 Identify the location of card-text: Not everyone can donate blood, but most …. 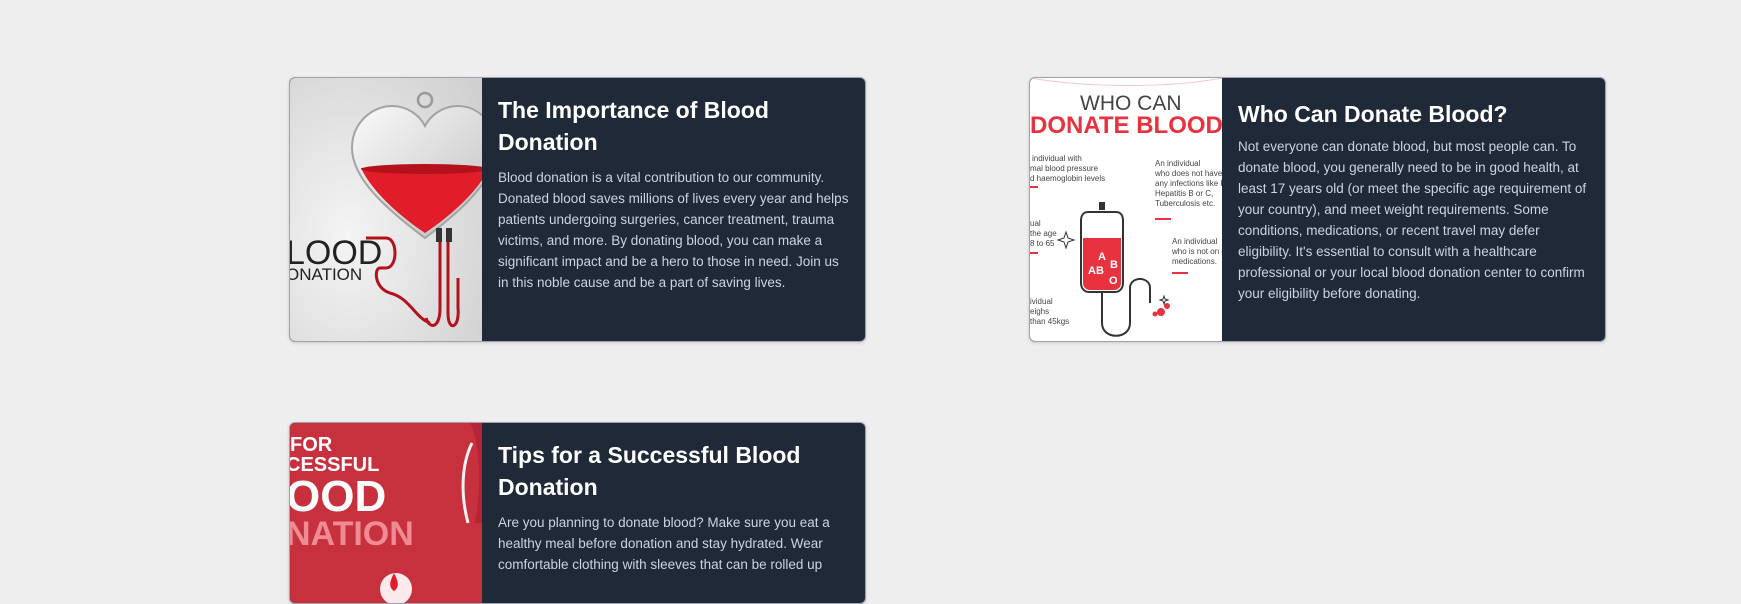
(1412, 220).